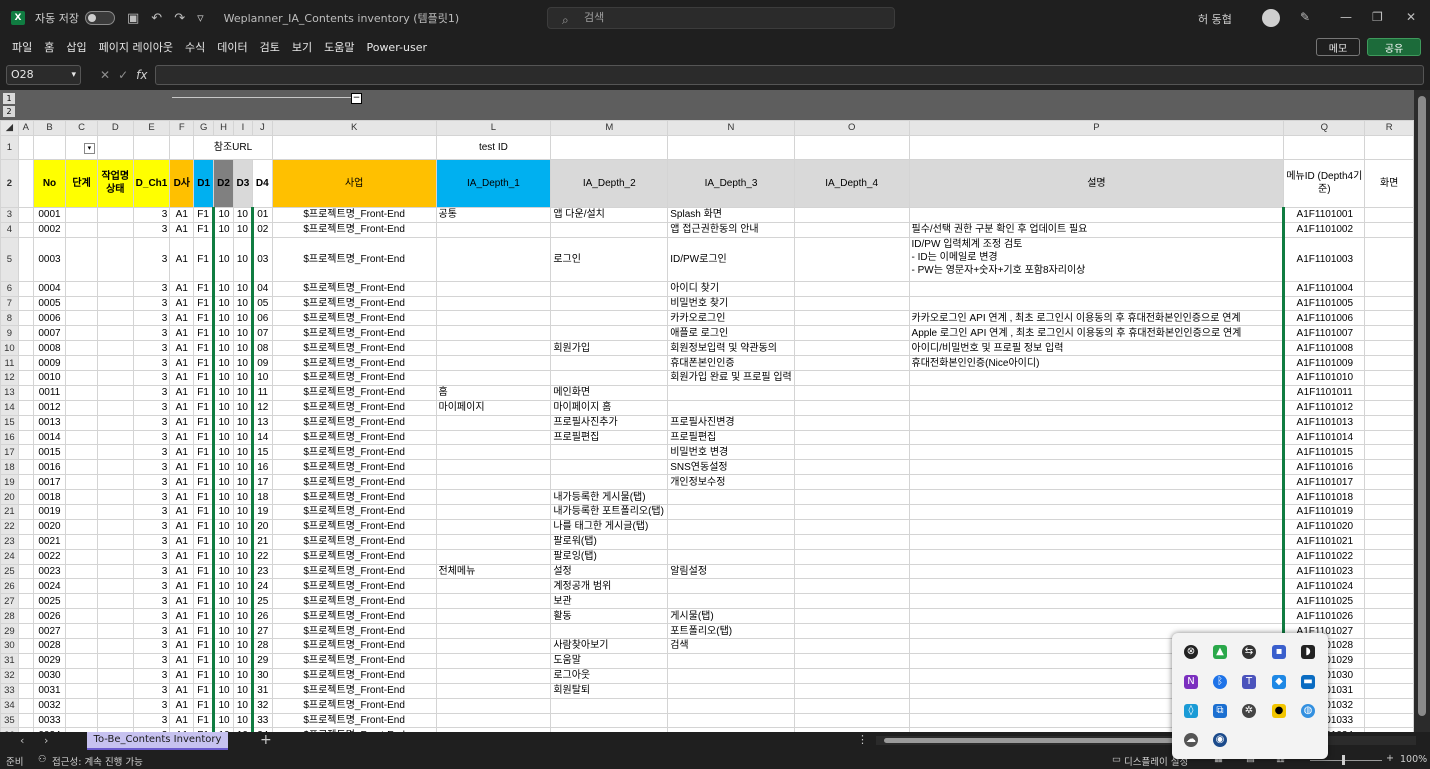 Image resolution: width=1430 pixels, height=769 pixels. Describe the element at coordinates (49, 452) in the screenshot. I see `cell-no: 0015` at that location.